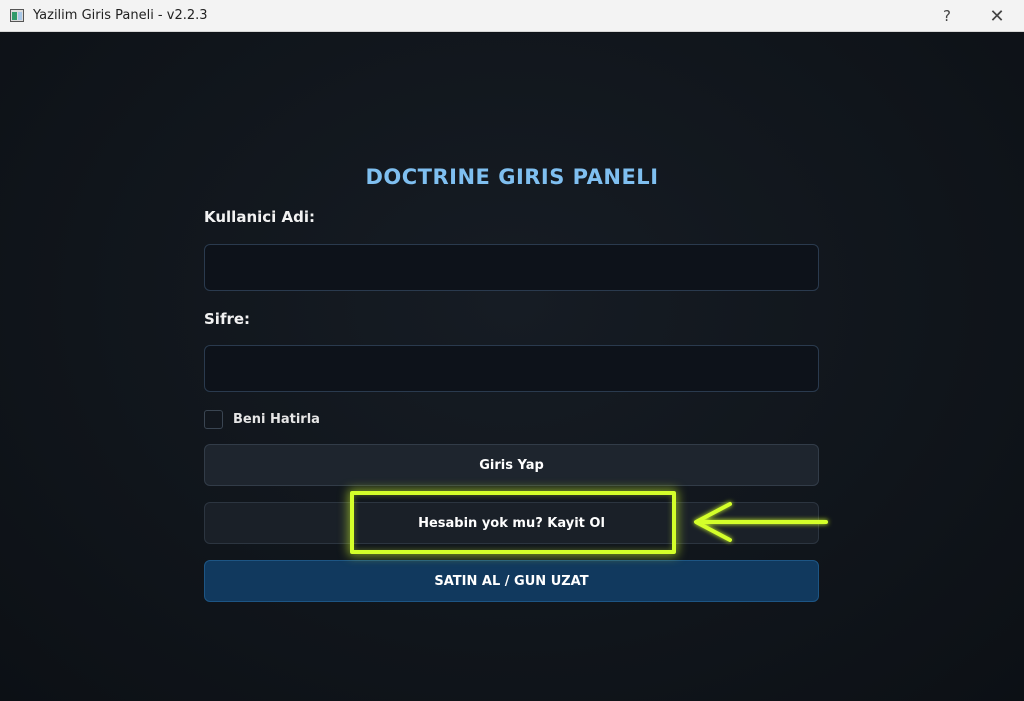 The width and height of the screenshot is (1024, 701). What do you see at coordinates (512, 16) in the screenshot?
I see `window-titlebar: Yazilim Giris Paneli - v2.2.3 ? ✕` at bounding box center [512, 16].